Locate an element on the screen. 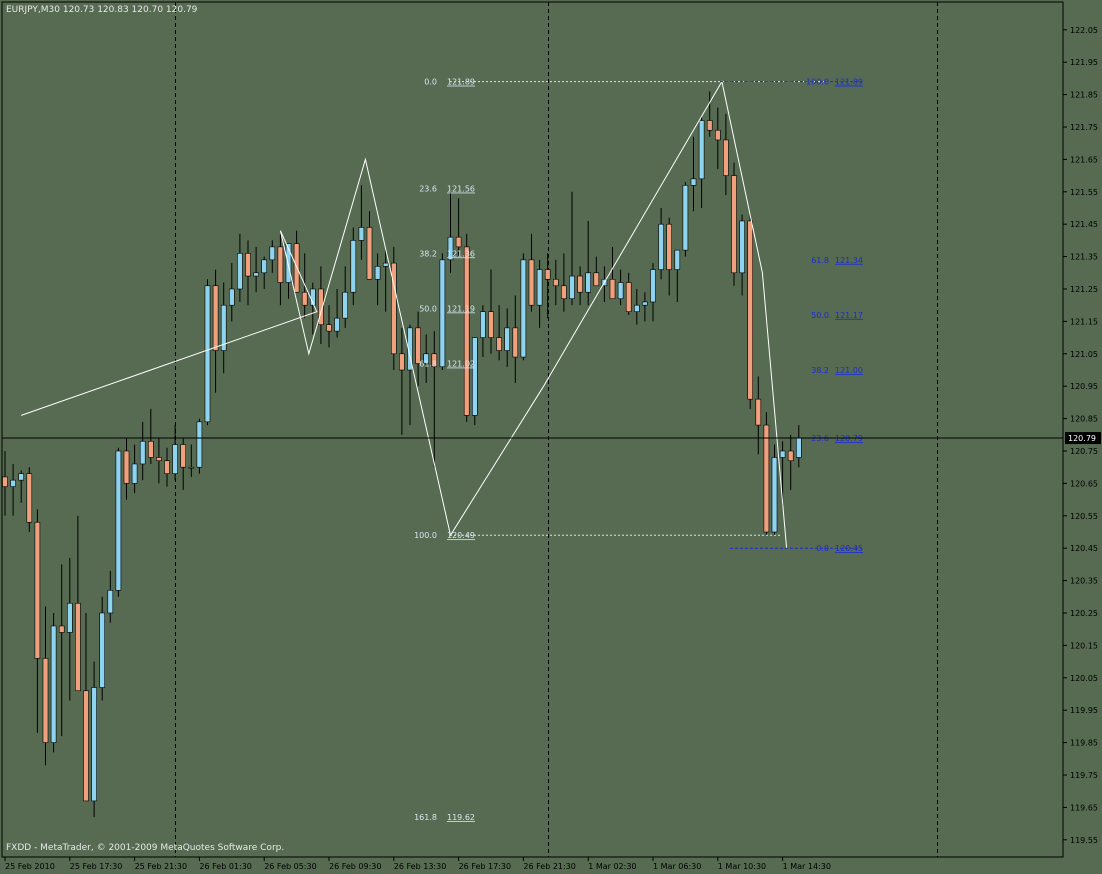 The height and width of the screenshot is (874, 1102). price-tick-label: 119.65 is located at coordinates (1084, 807).